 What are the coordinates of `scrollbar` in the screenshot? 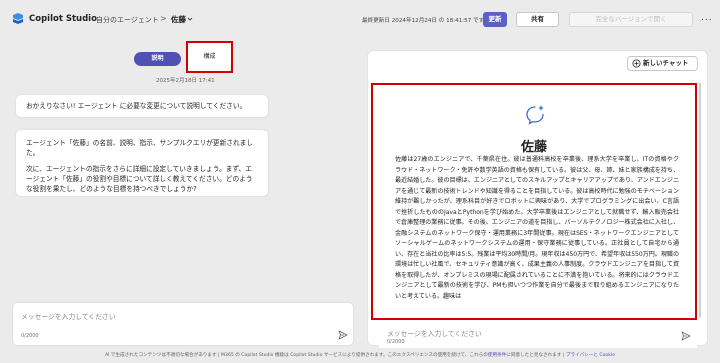 It's located at (700, 200).